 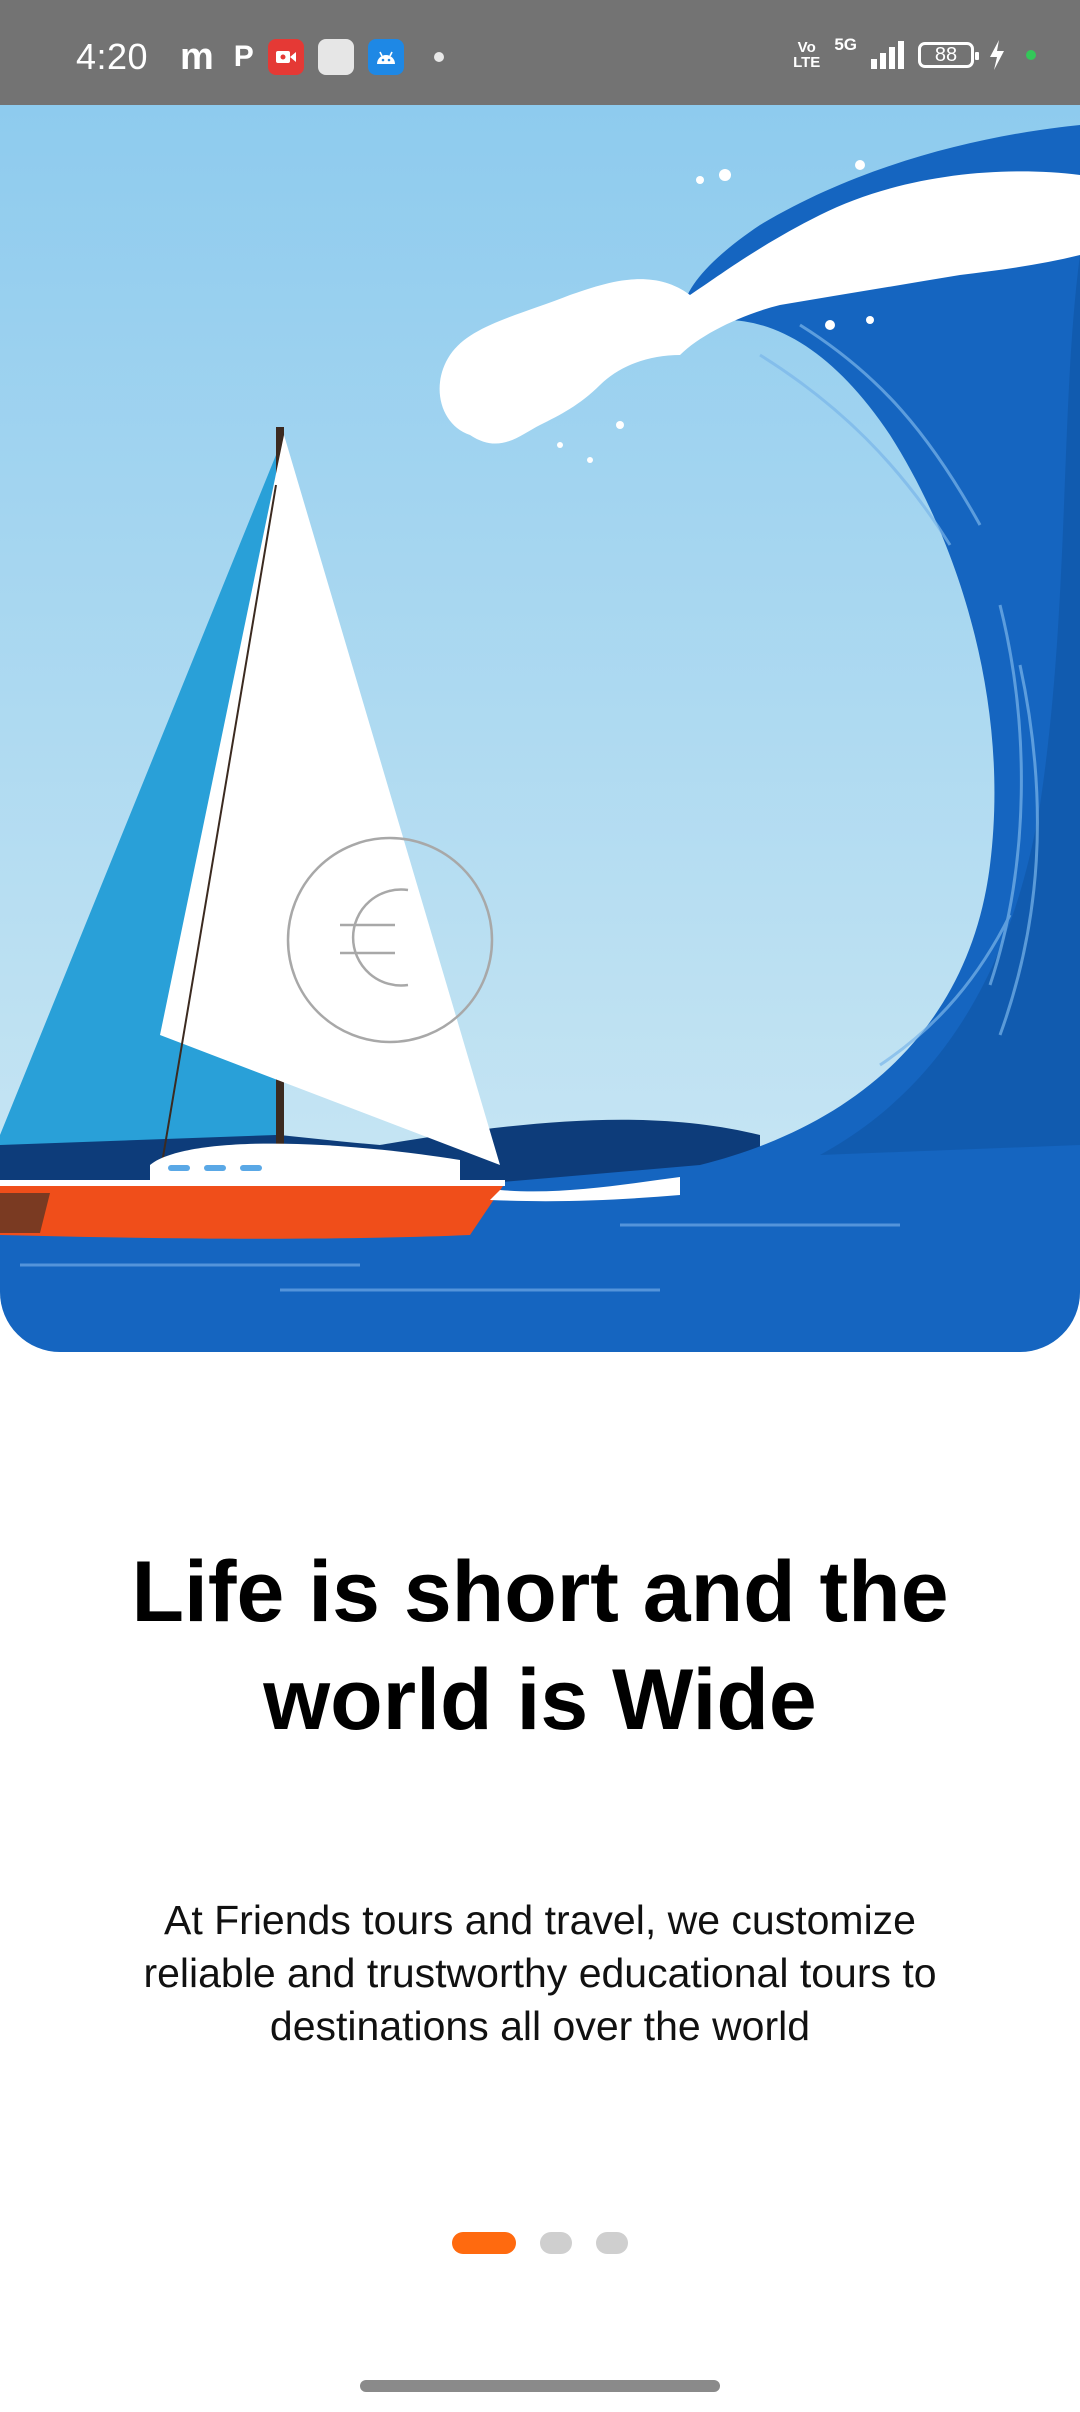 What do you see at coordinates (914, 53) in the screenshot?
I see `system-icons: Vo LTE 5G 88` at bounding box center [914, 53].